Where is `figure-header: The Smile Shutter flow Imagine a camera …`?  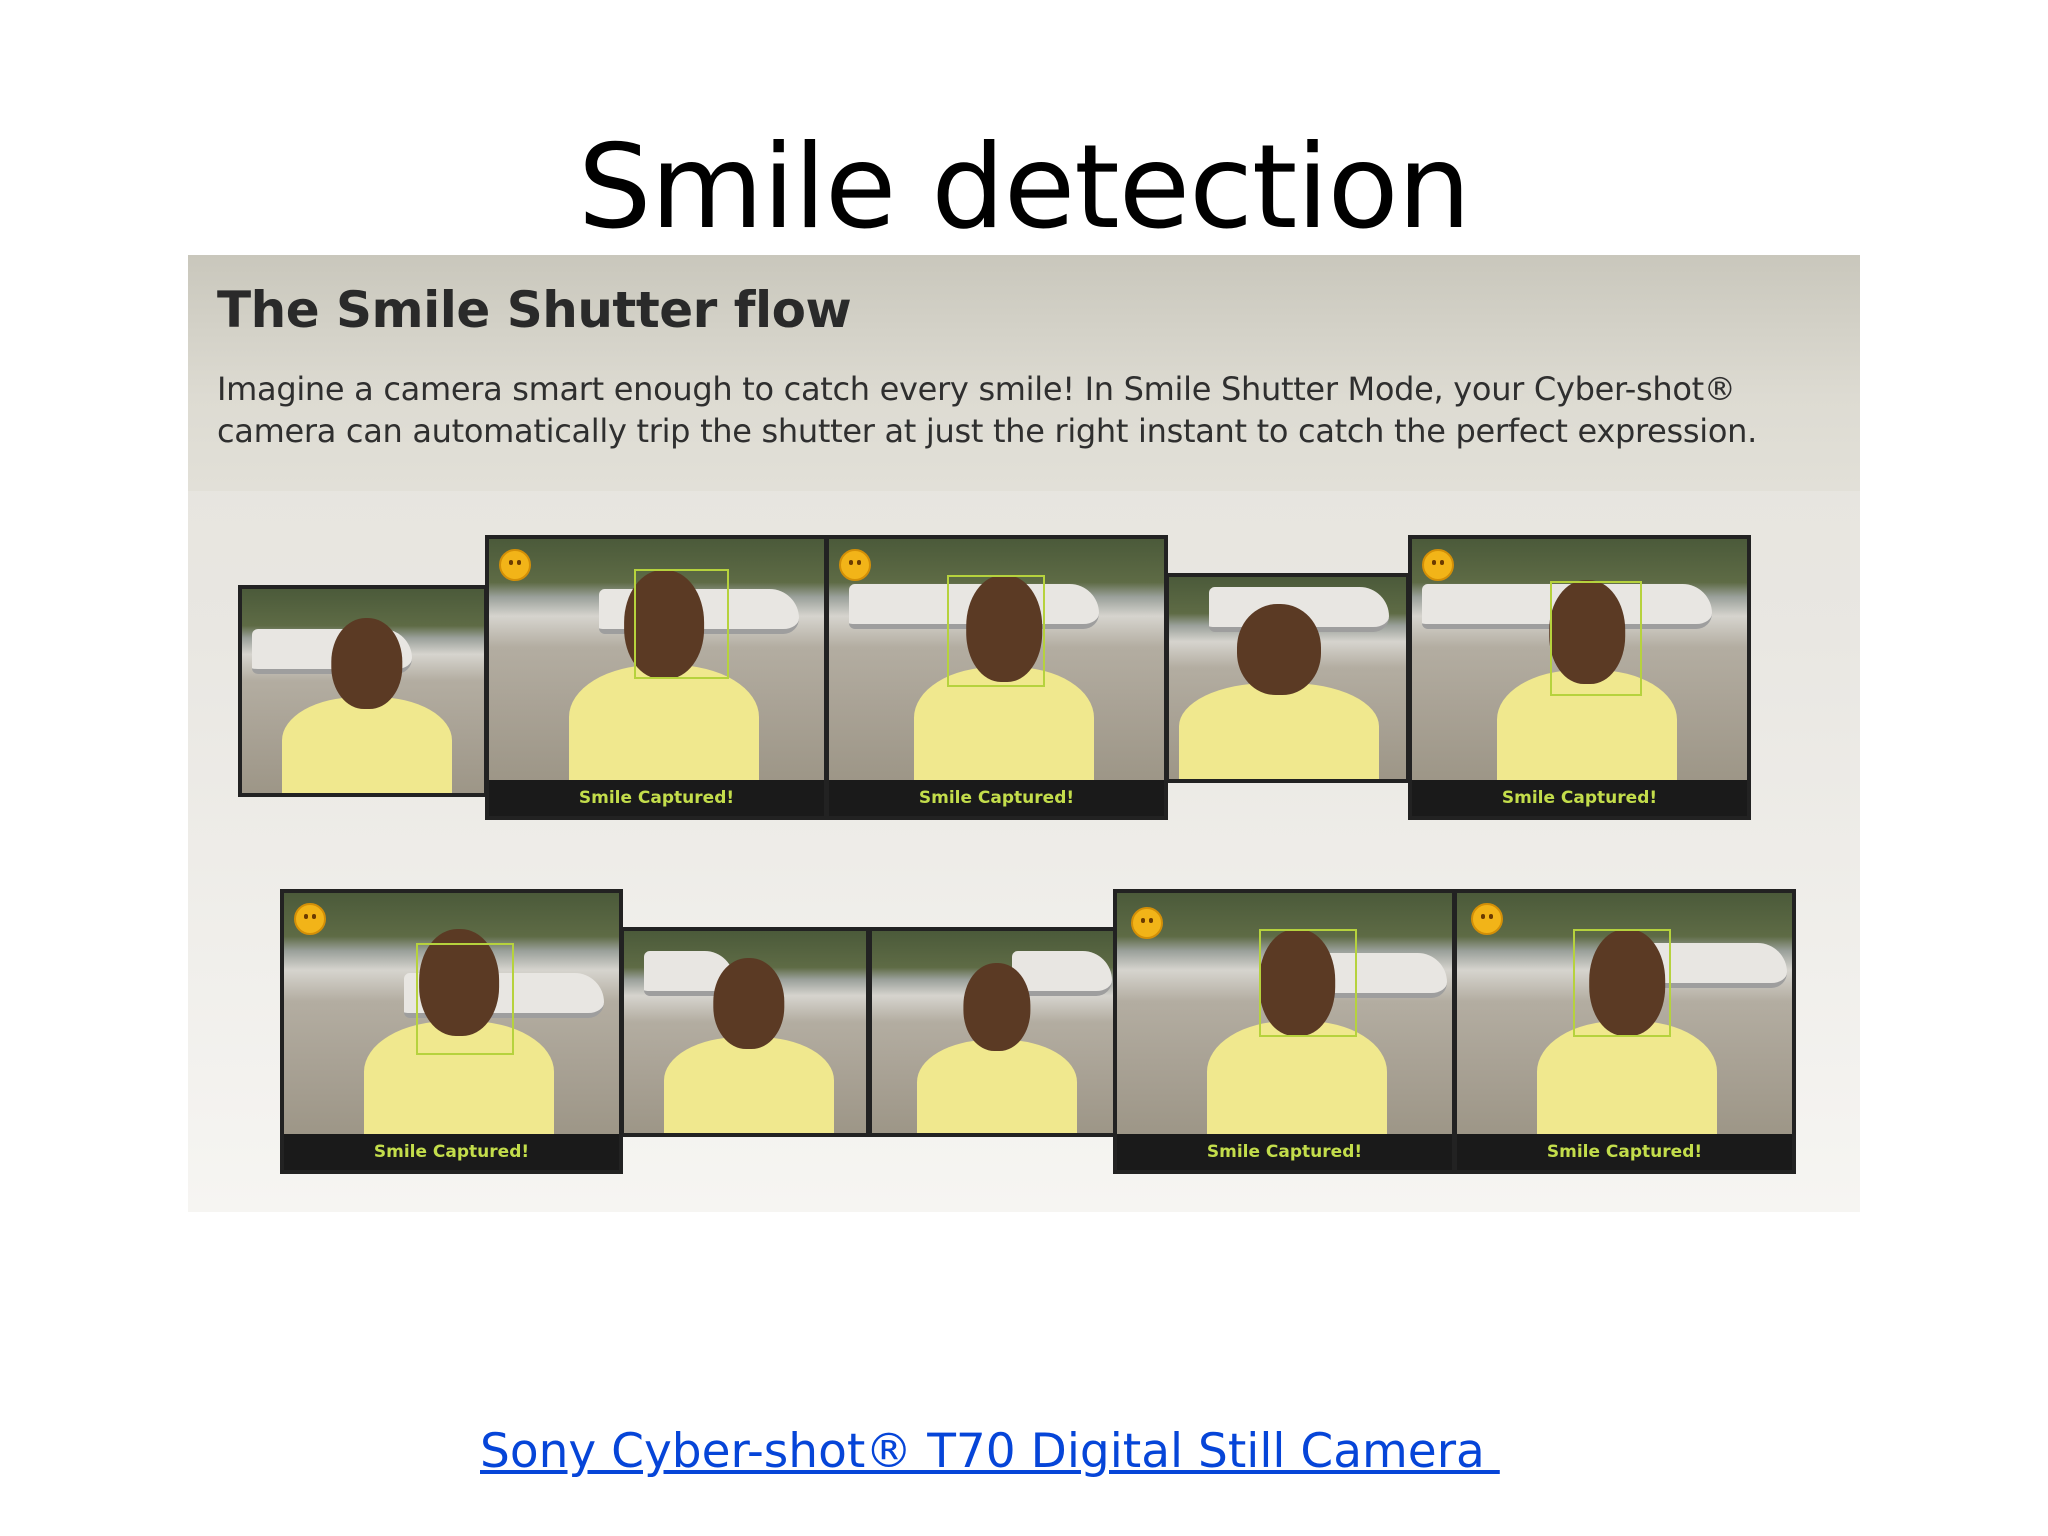
figure-header: The Smile Shutter flow Imagine a camera … is located at coordinates (1024, 373).